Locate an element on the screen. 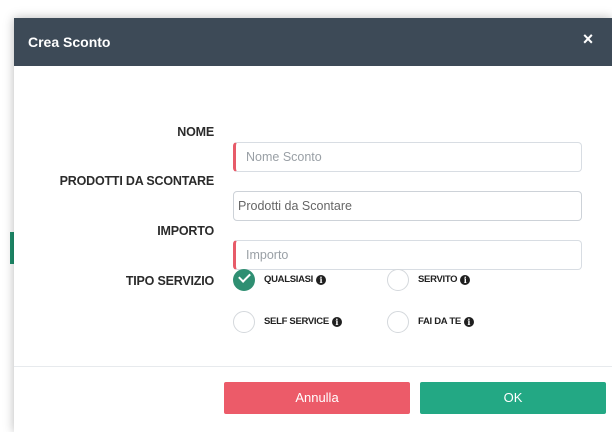  self-service-radio is located at coordinates (244, 322).